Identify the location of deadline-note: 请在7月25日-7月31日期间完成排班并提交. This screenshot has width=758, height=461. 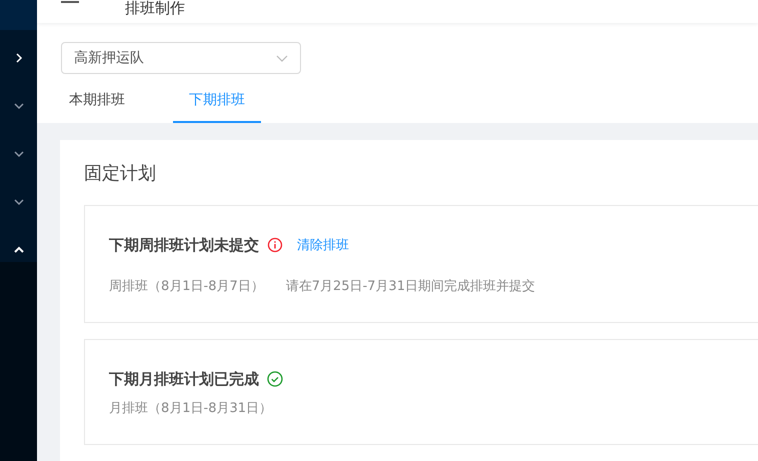
(411, 287).